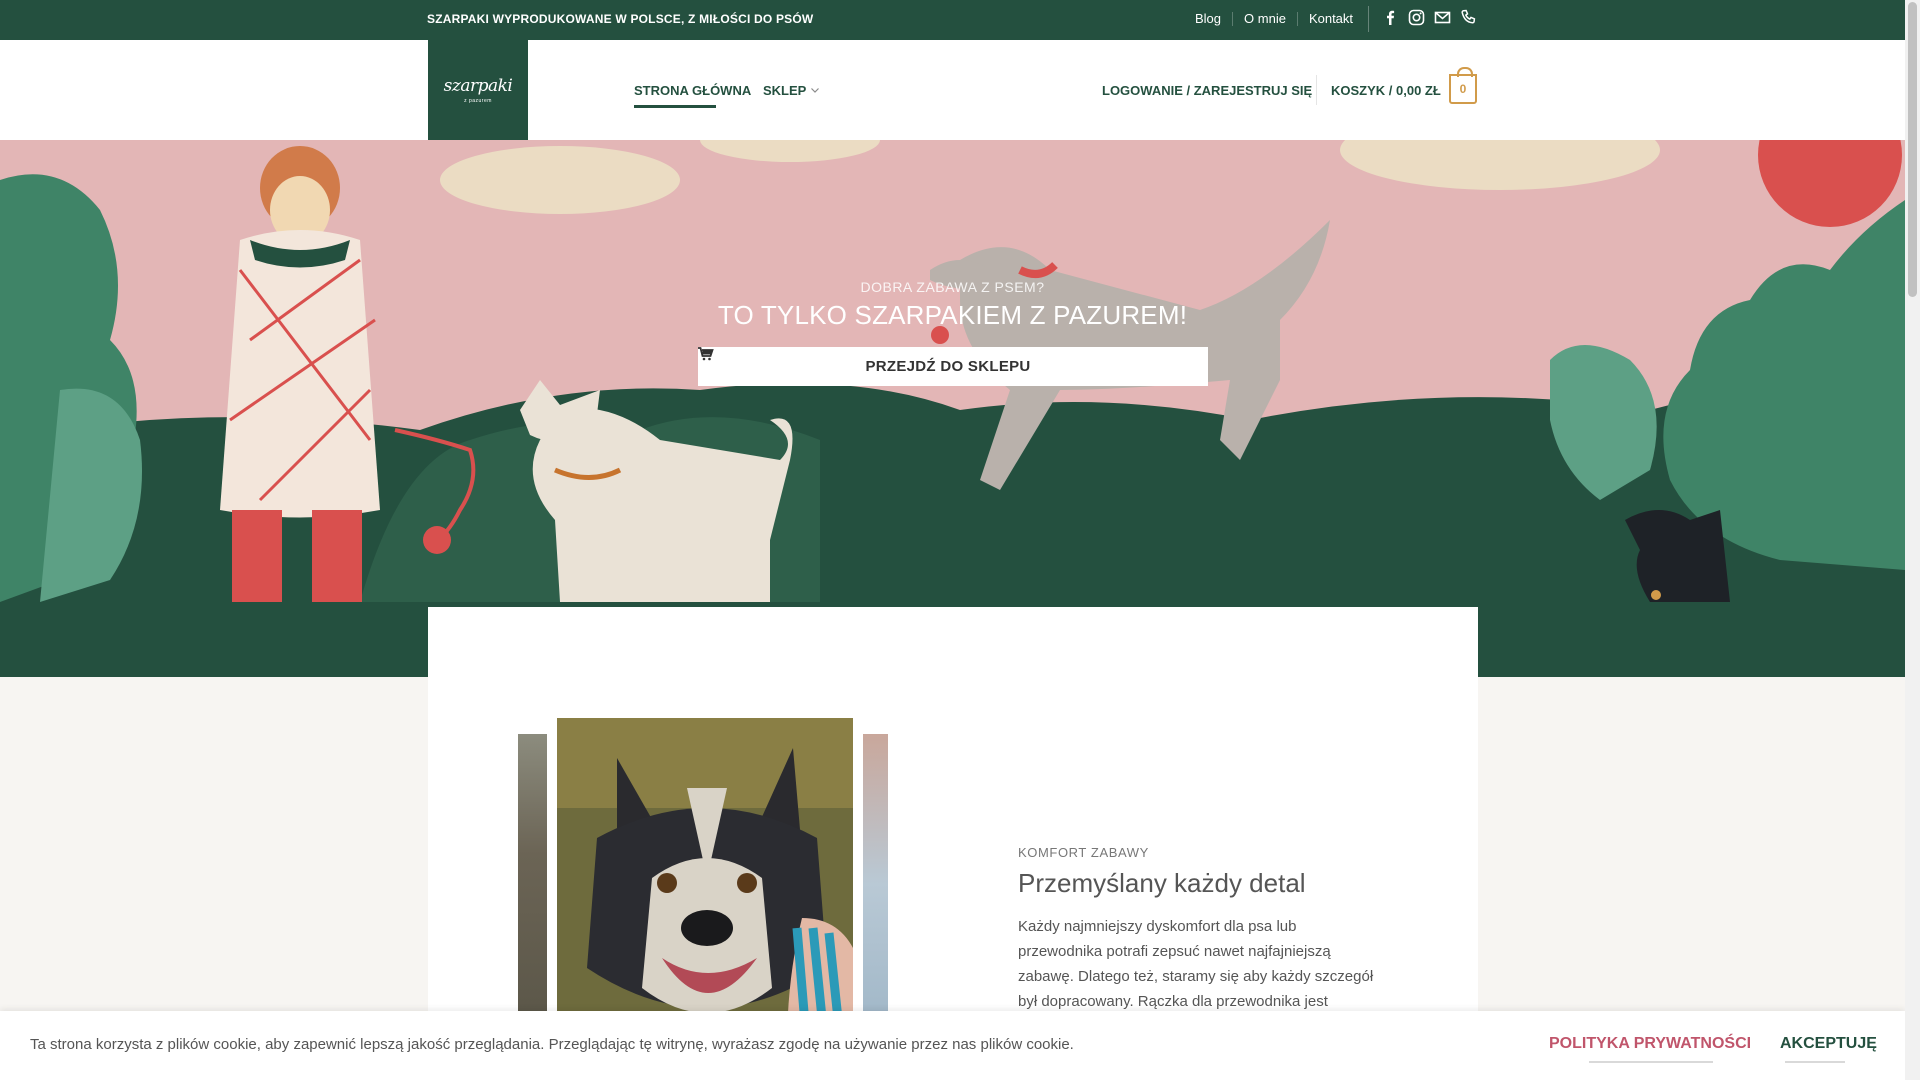  What do you see at coordinates (875, 884) in the screenshot?
I see `gallery-next-photo` at bounding box center [875, 884].